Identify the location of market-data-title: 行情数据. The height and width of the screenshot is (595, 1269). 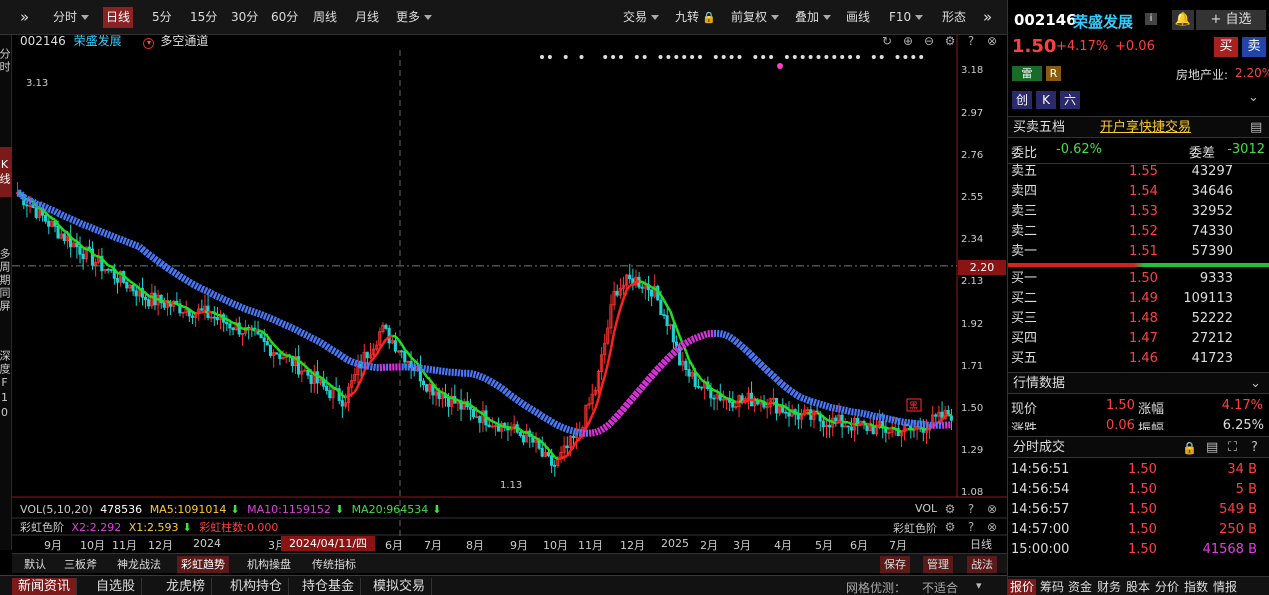
(1039, 383).